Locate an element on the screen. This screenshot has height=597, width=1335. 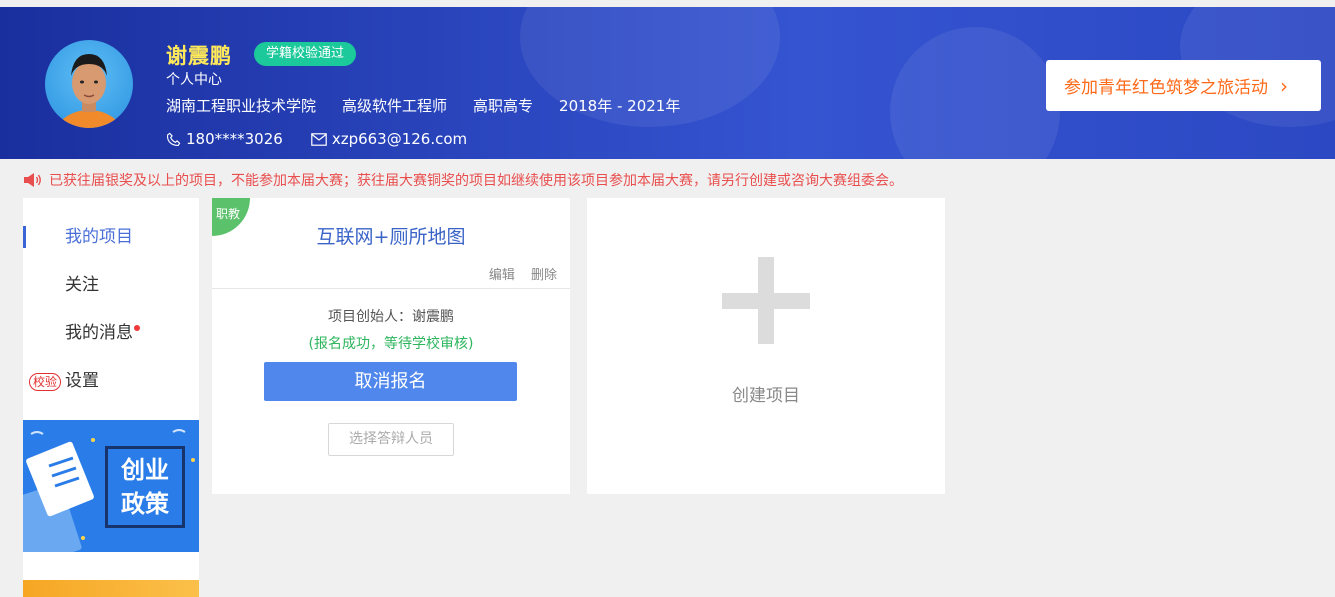
sidebar-item-my-projects: 我的项目 is located at coordinates (111, 237).